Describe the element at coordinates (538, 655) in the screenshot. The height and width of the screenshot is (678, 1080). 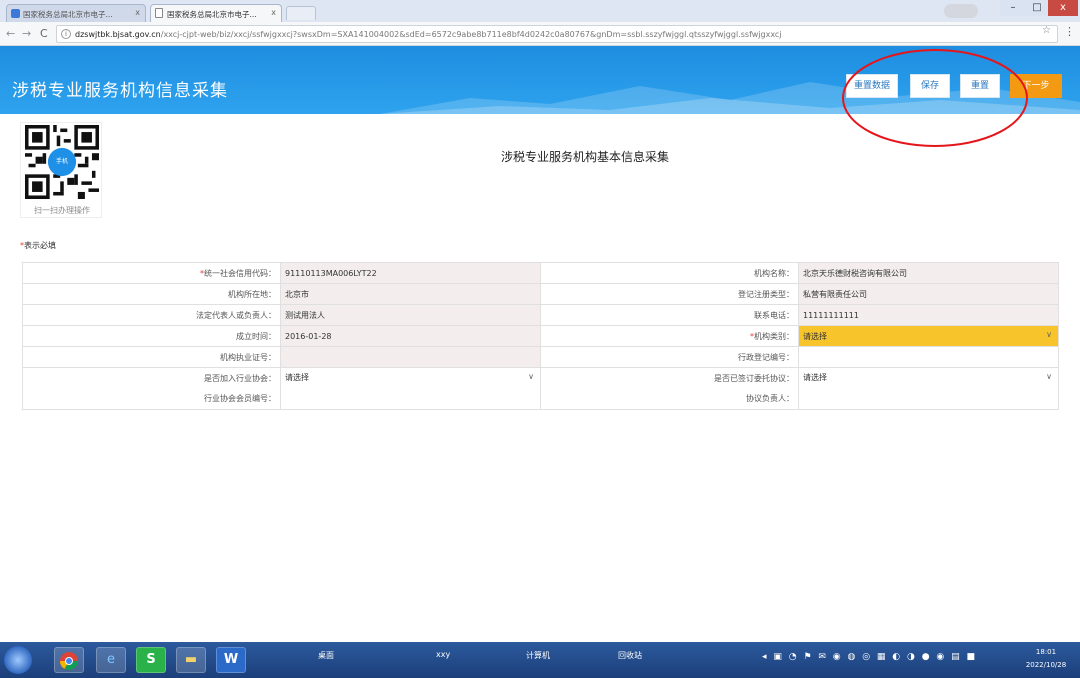
I see `taskbar-item: 计算机` at that location.